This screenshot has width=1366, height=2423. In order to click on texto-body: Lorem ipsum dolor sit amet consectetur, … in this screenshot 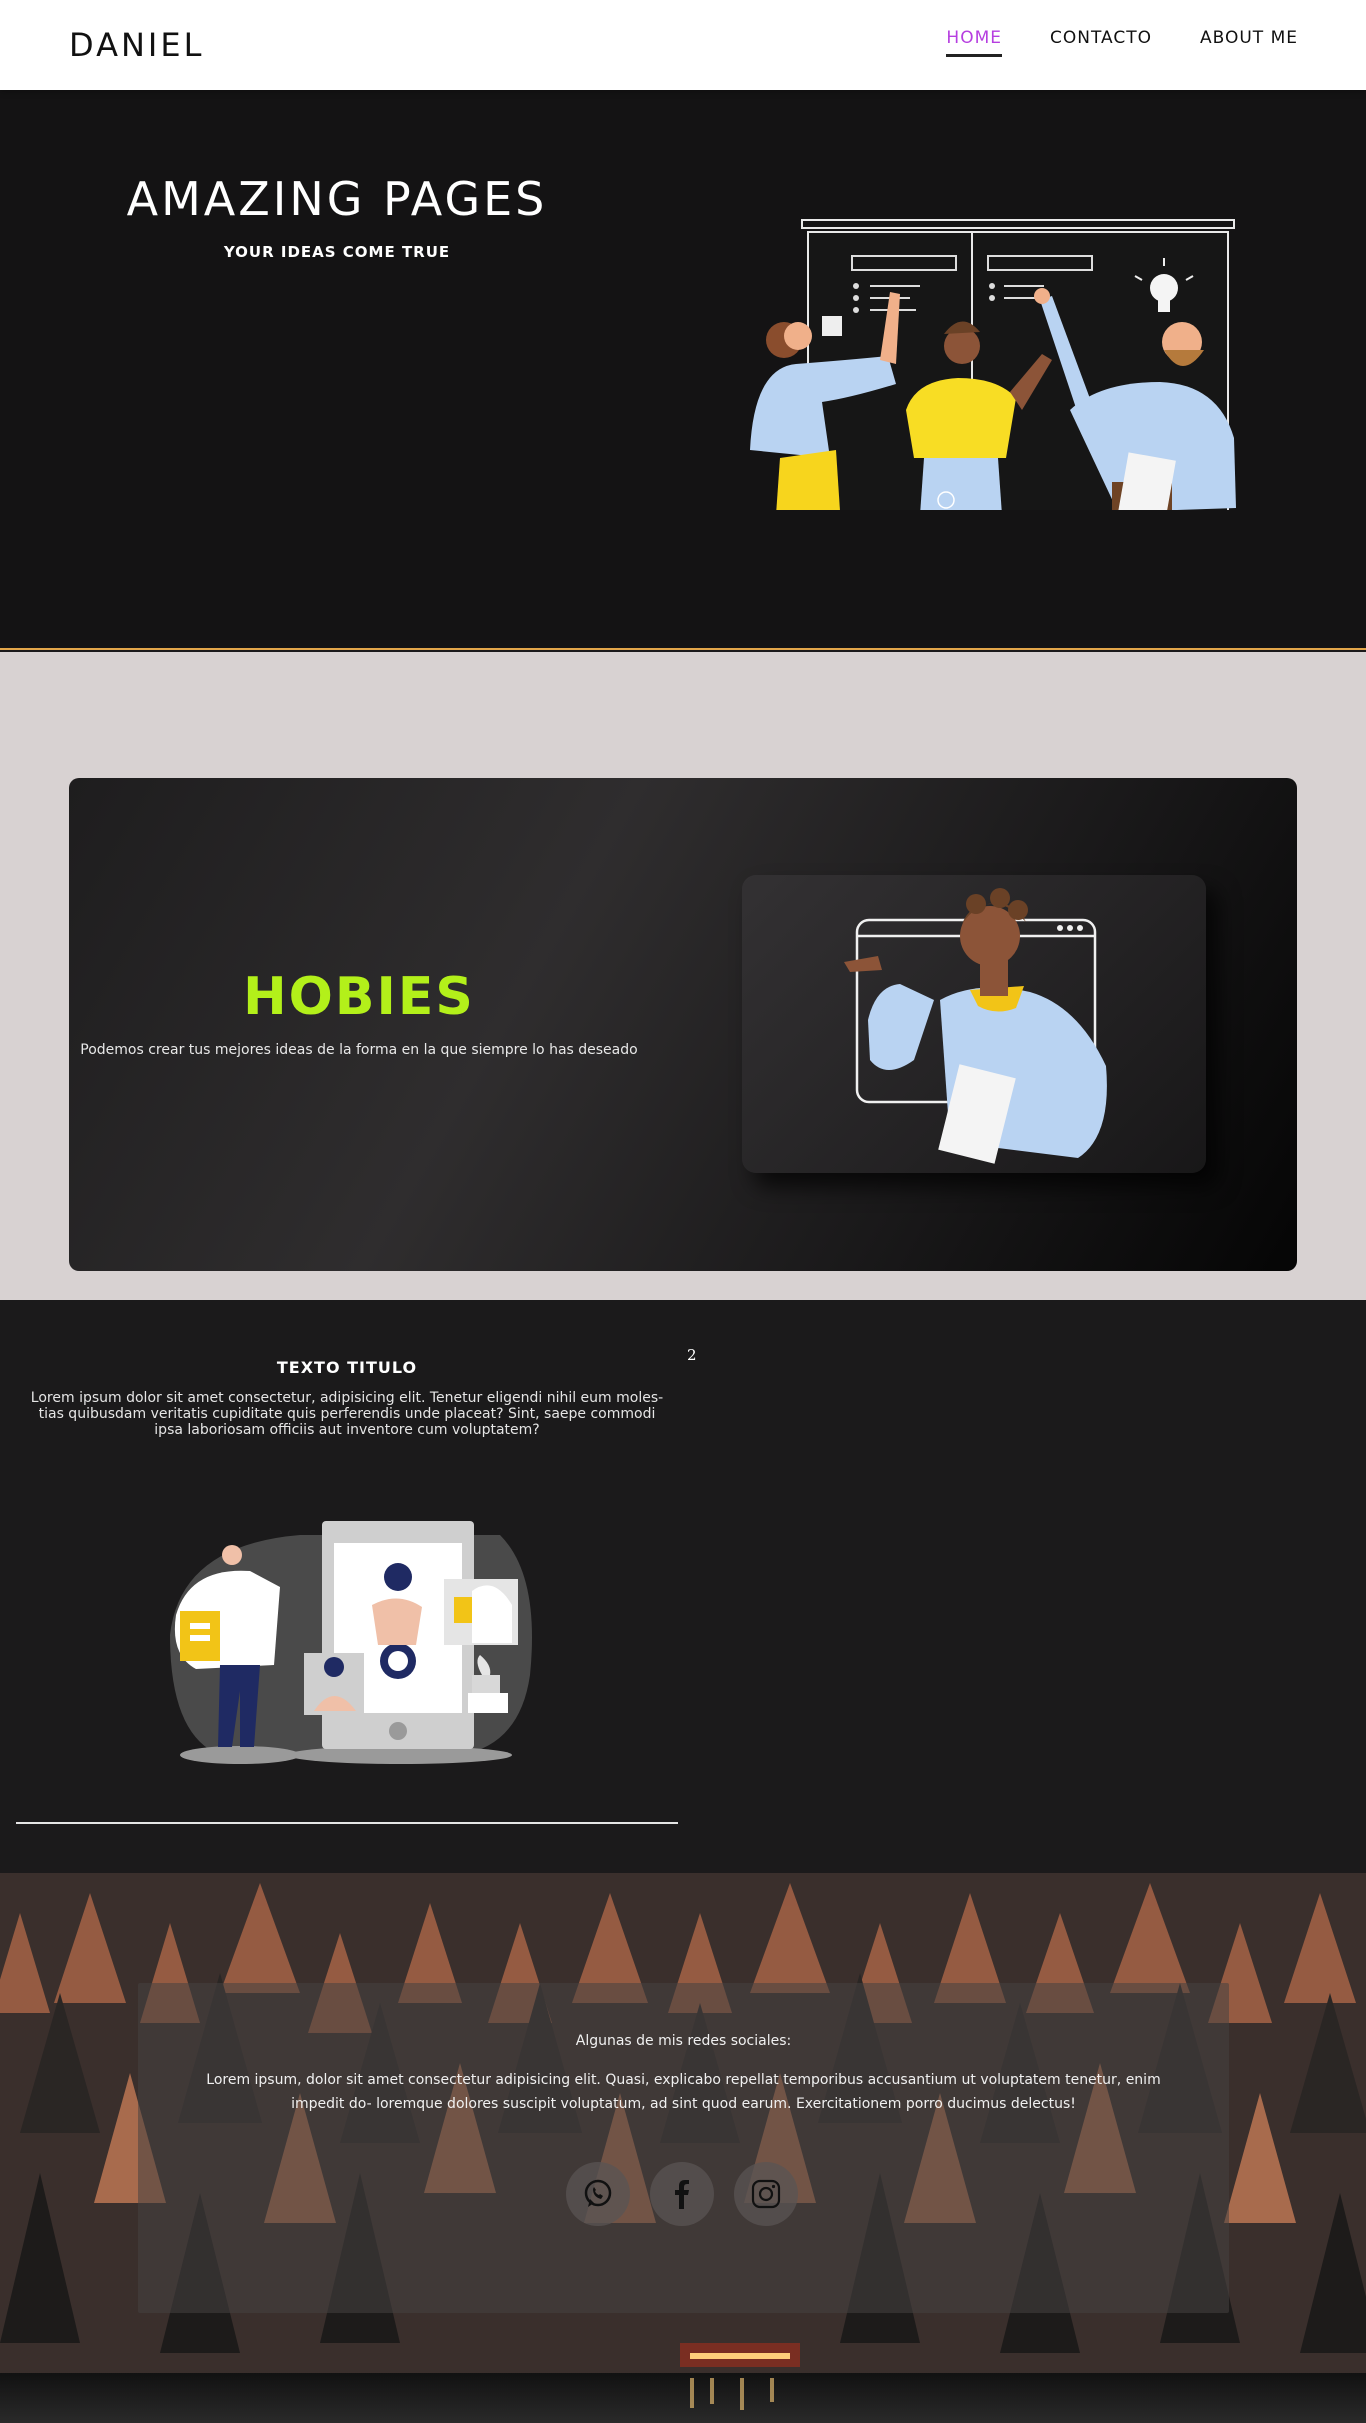, I will do `click(347, 1414)`.